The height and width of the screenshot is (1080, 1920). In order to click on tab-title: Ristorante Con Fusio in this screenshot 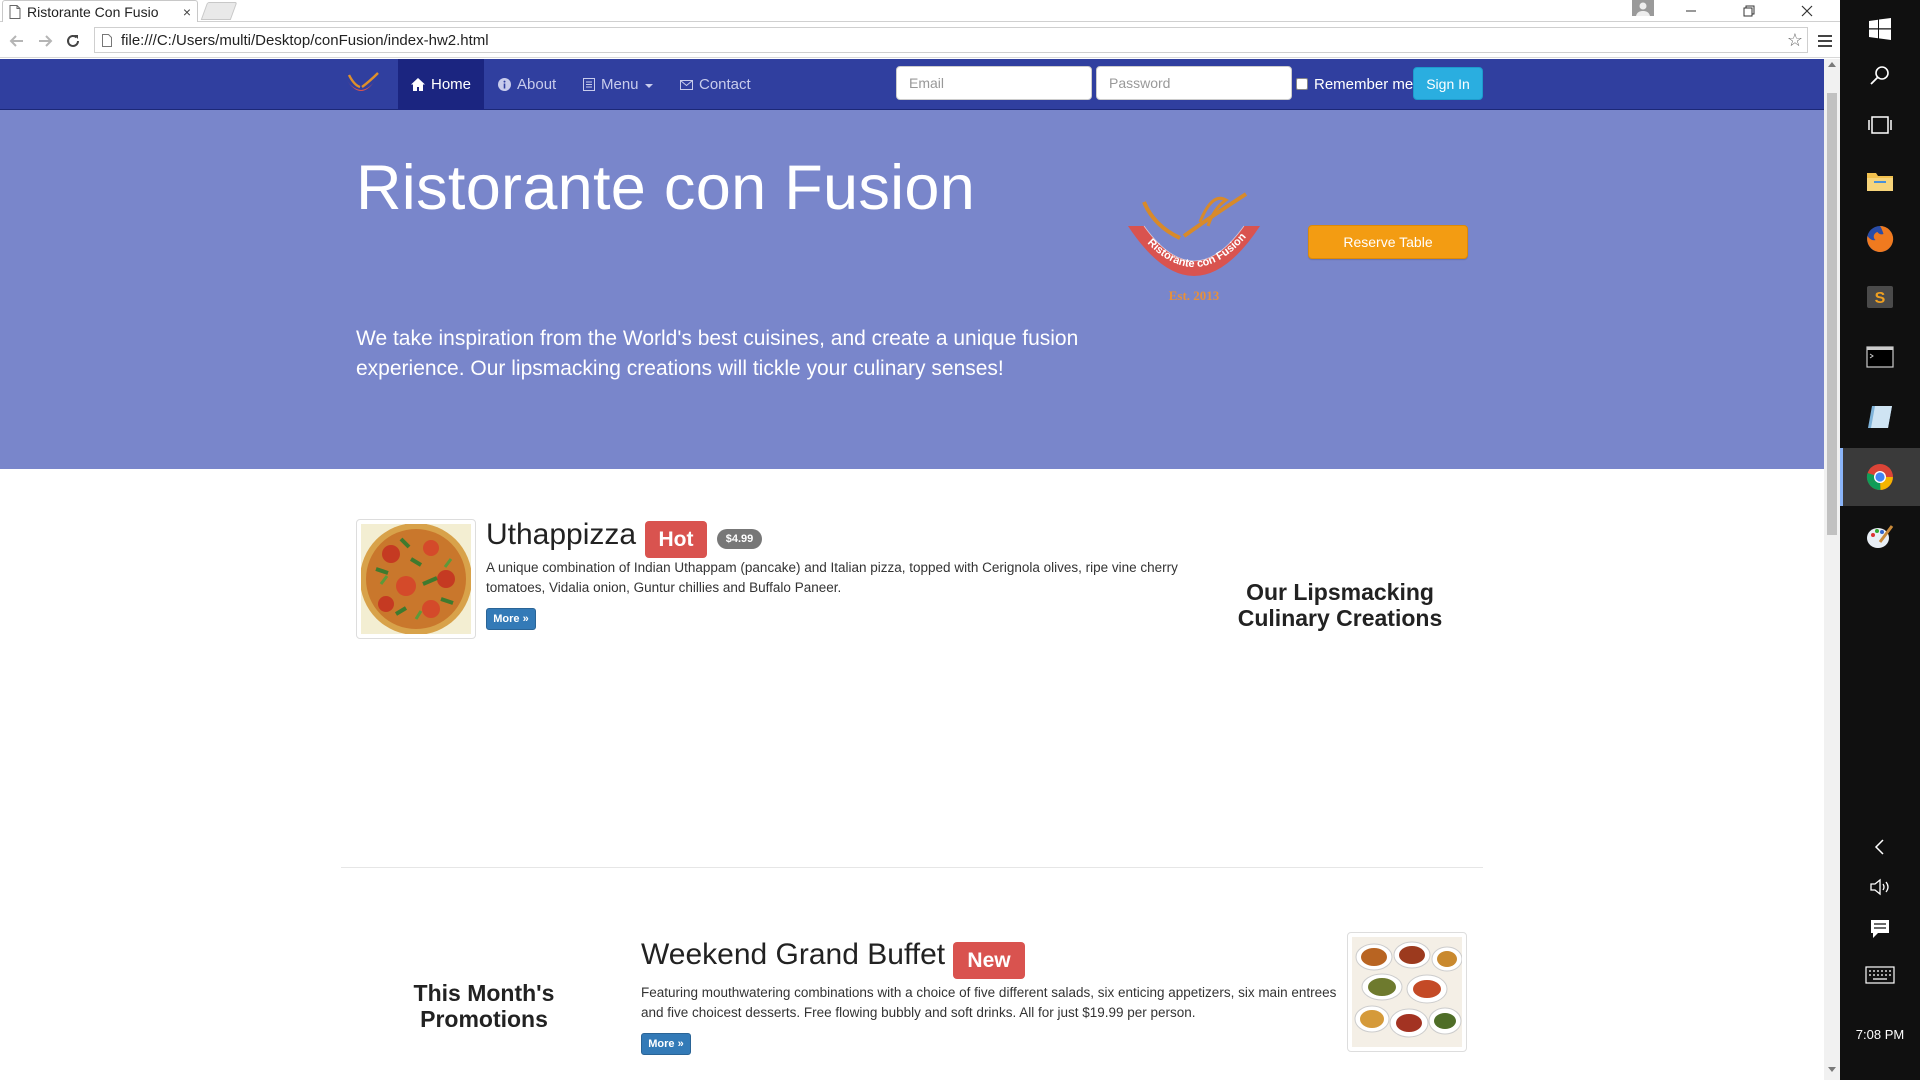, I will do `click(92, 11)`.